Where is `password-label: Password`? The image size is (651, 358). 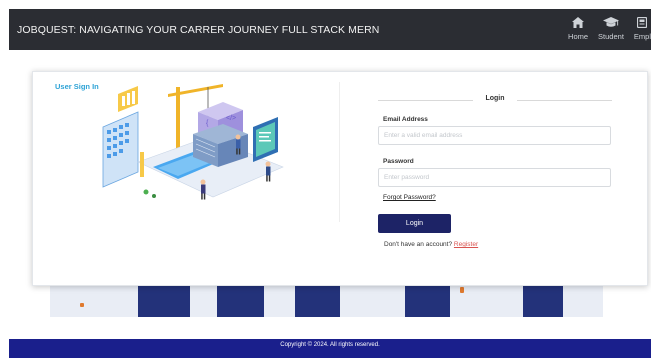 password-label: Password is located at coordinates (398, 161).